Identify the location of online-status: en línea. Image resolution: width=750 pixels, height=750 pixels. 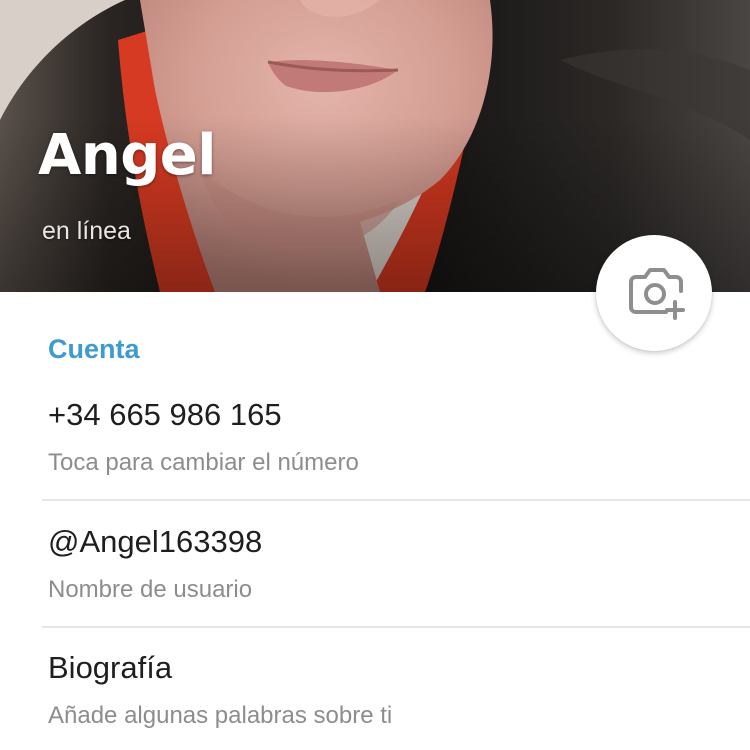
(86, 231).